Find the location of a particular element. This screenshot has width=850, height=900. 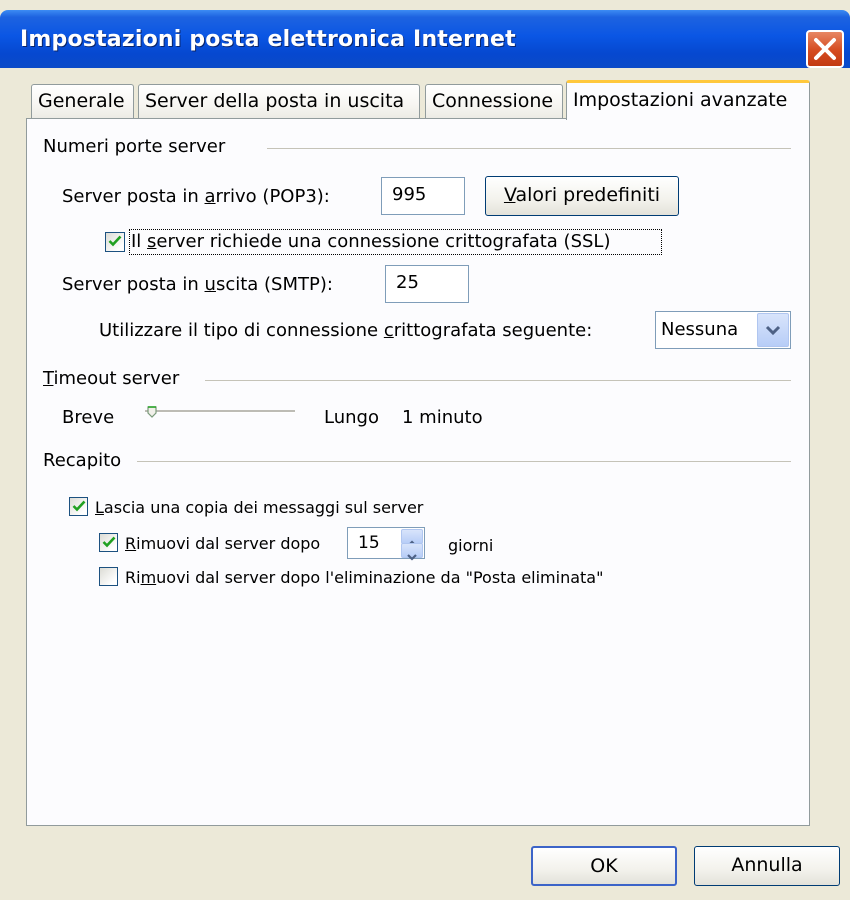

title-bar: Impostazioni posta elettronica Internet is located at coordinates (425, 39).